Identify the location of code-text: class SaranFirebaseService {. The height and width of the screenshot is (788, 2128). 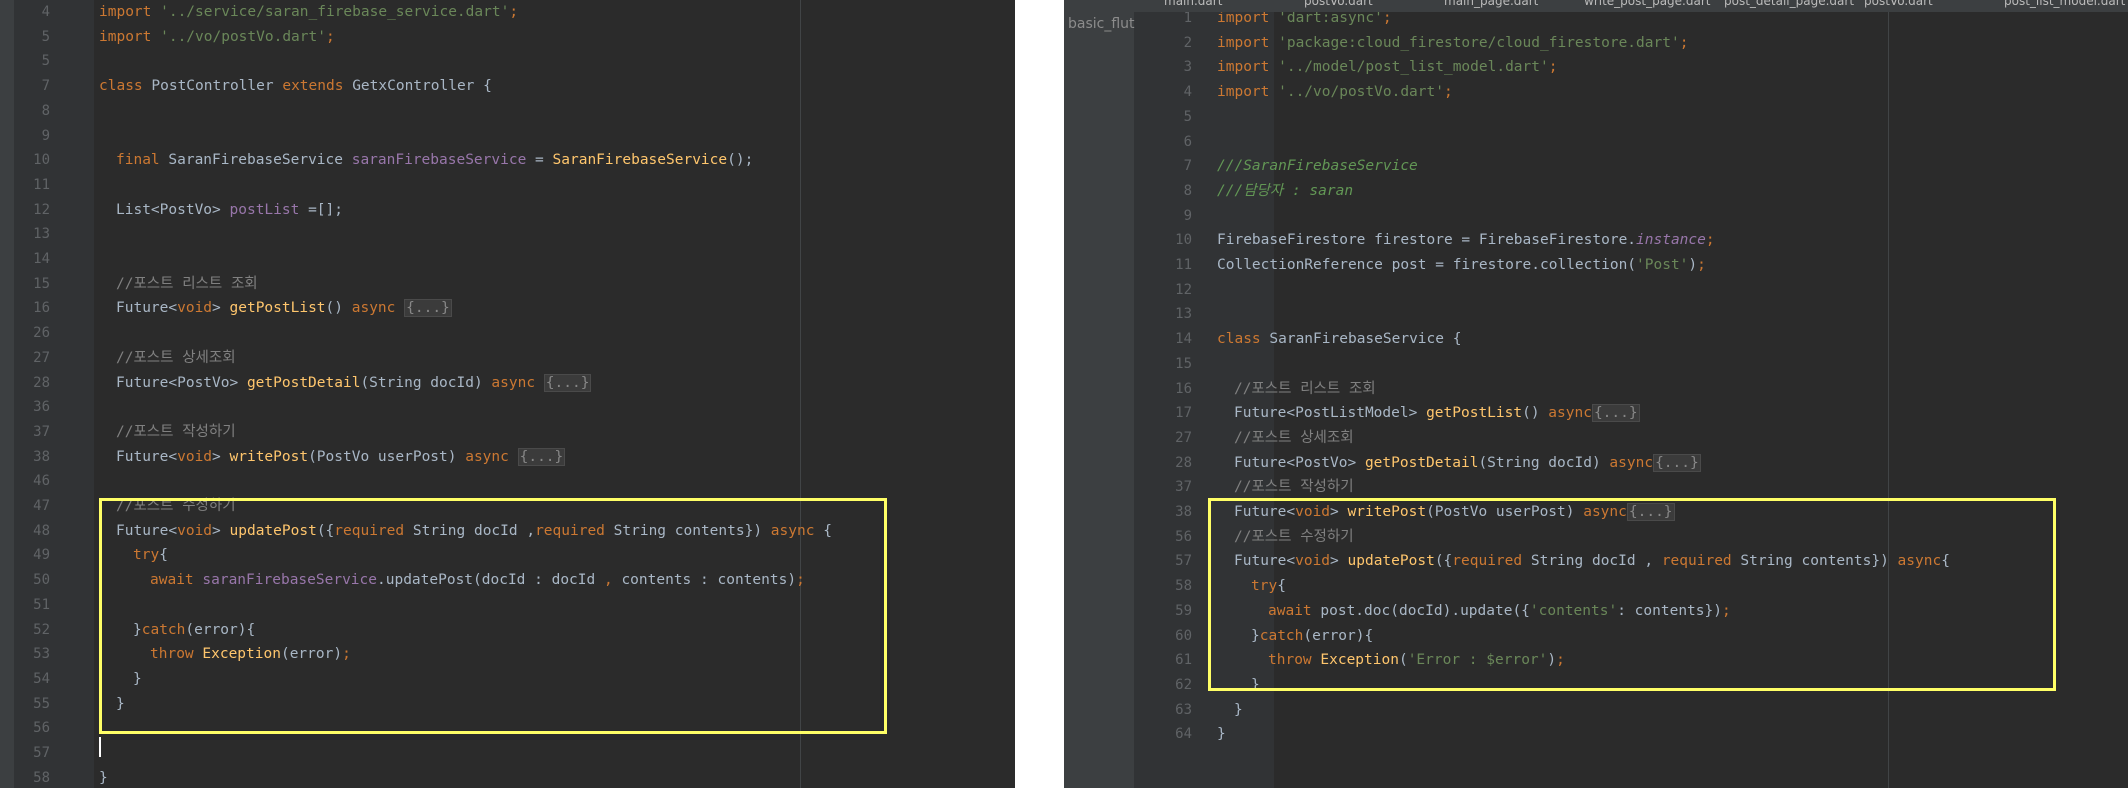
(1339, 339).